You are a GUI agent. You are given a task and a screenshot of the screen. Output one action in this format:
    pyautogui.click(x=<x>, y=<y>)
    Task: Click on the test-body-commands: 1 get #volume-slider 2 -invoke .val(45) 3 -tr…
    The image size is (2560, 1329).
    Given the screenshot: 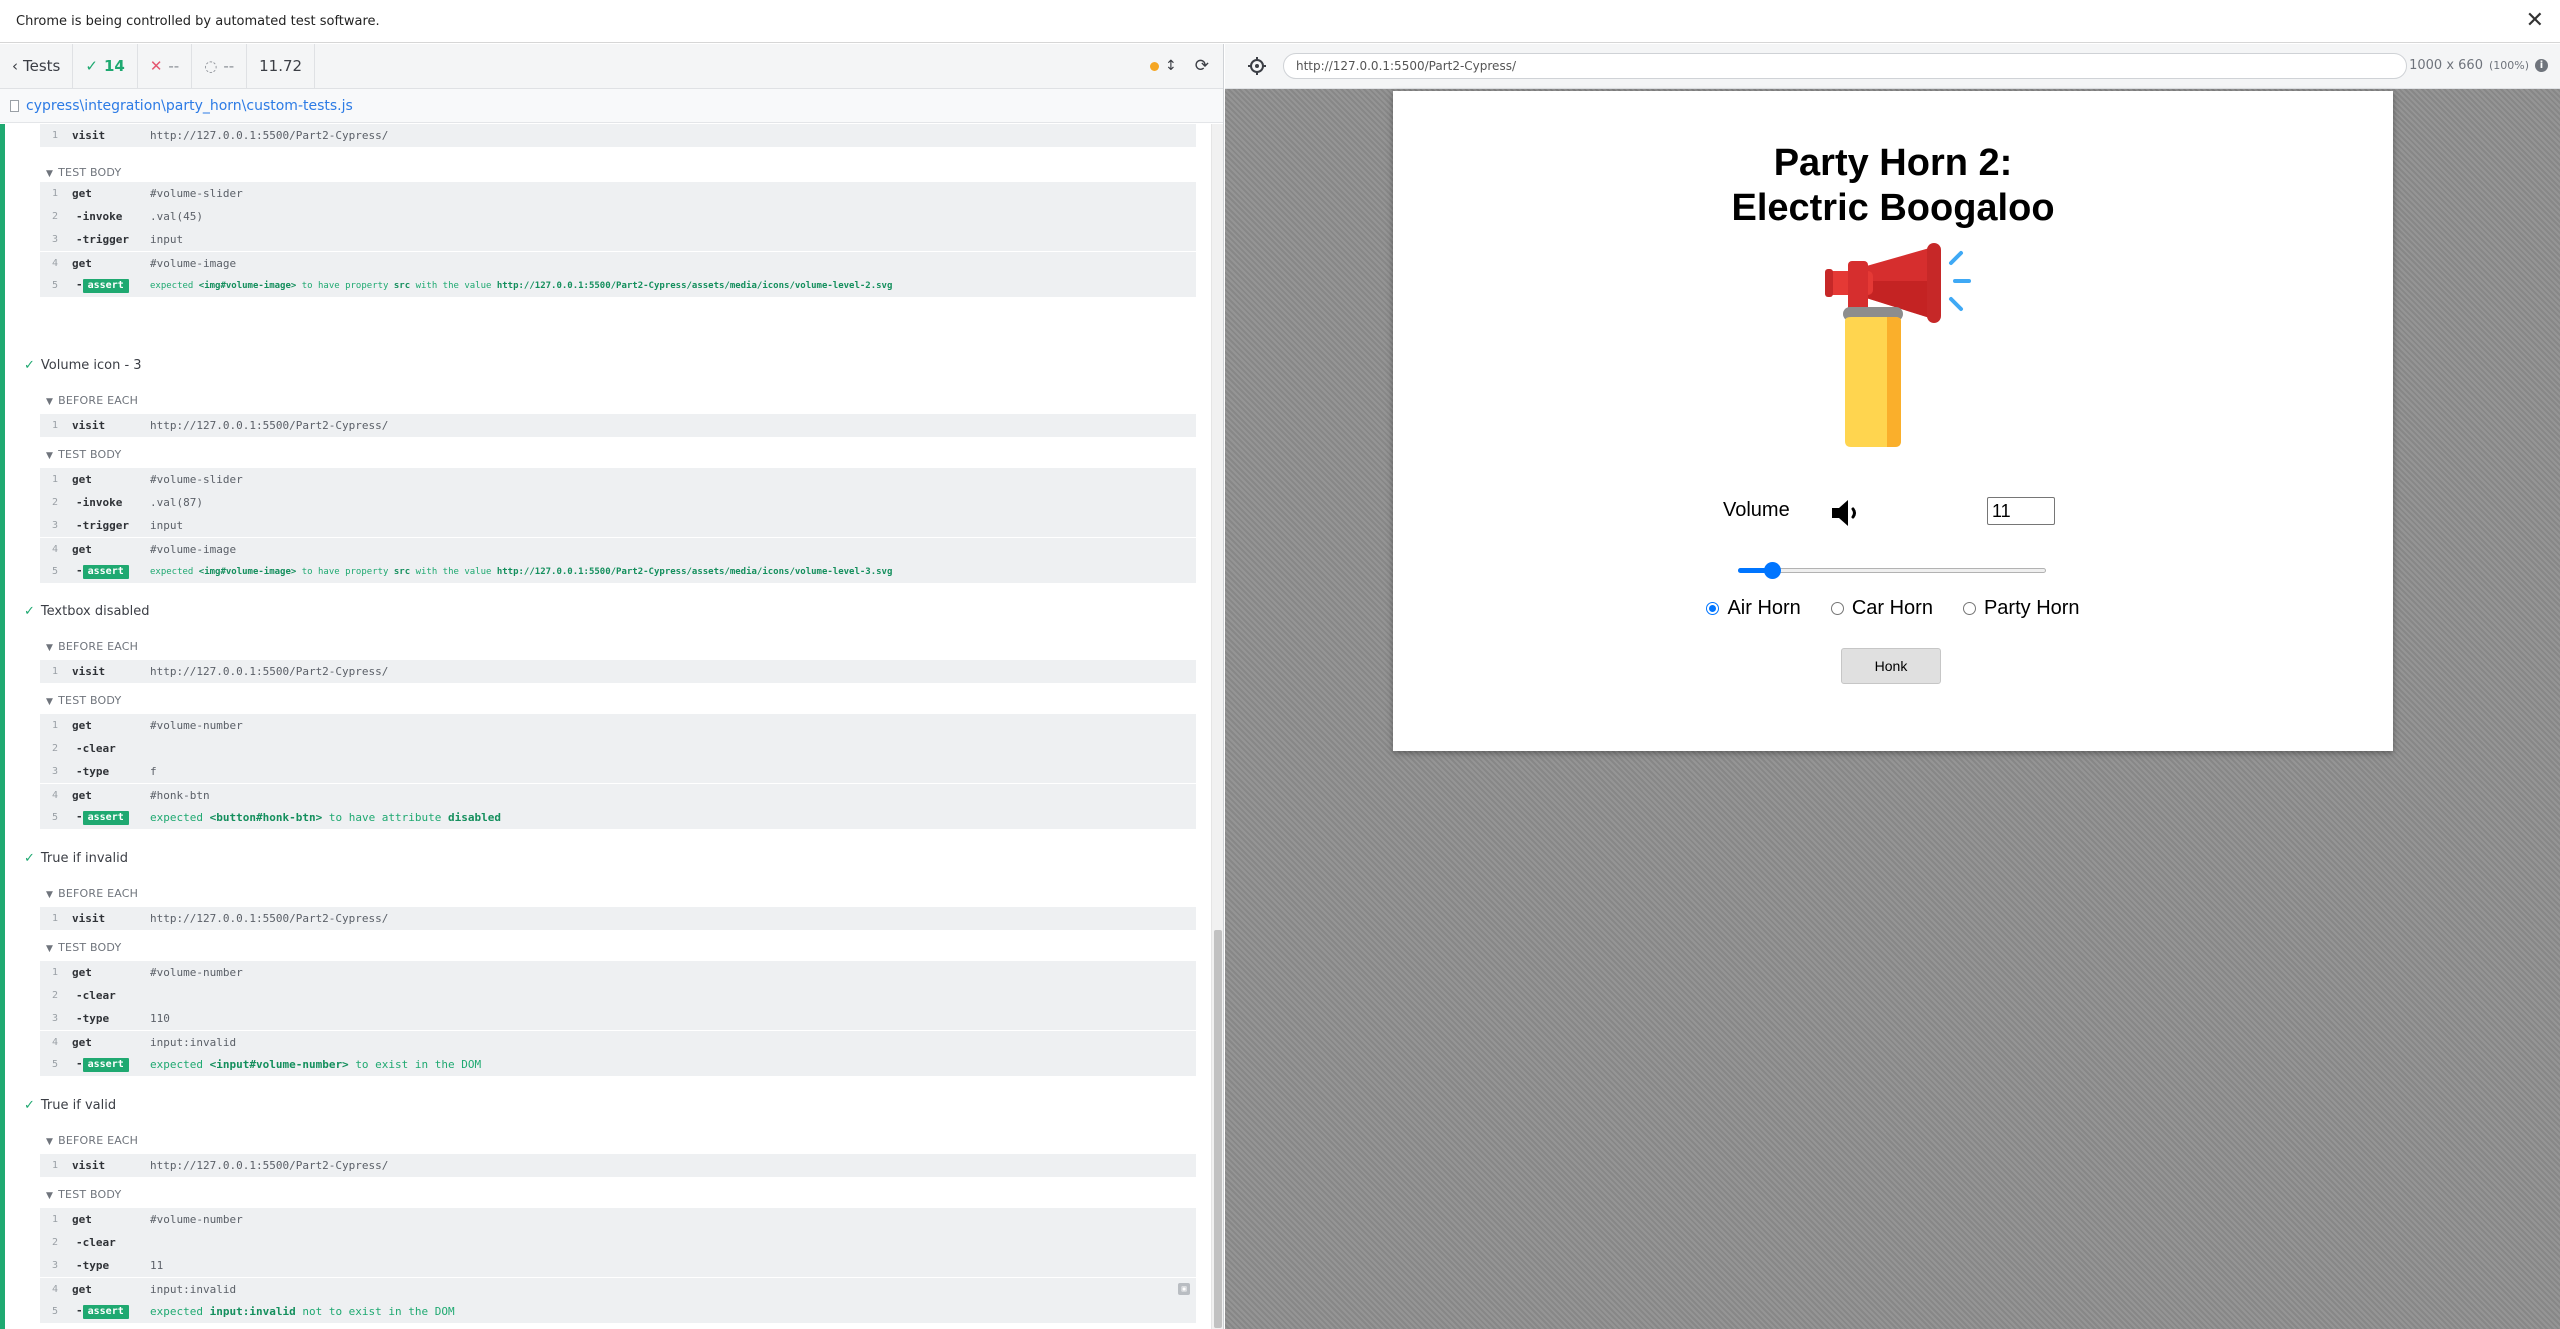 What is the action you would take?
    pyautogui.click(x=618, y=239)
    